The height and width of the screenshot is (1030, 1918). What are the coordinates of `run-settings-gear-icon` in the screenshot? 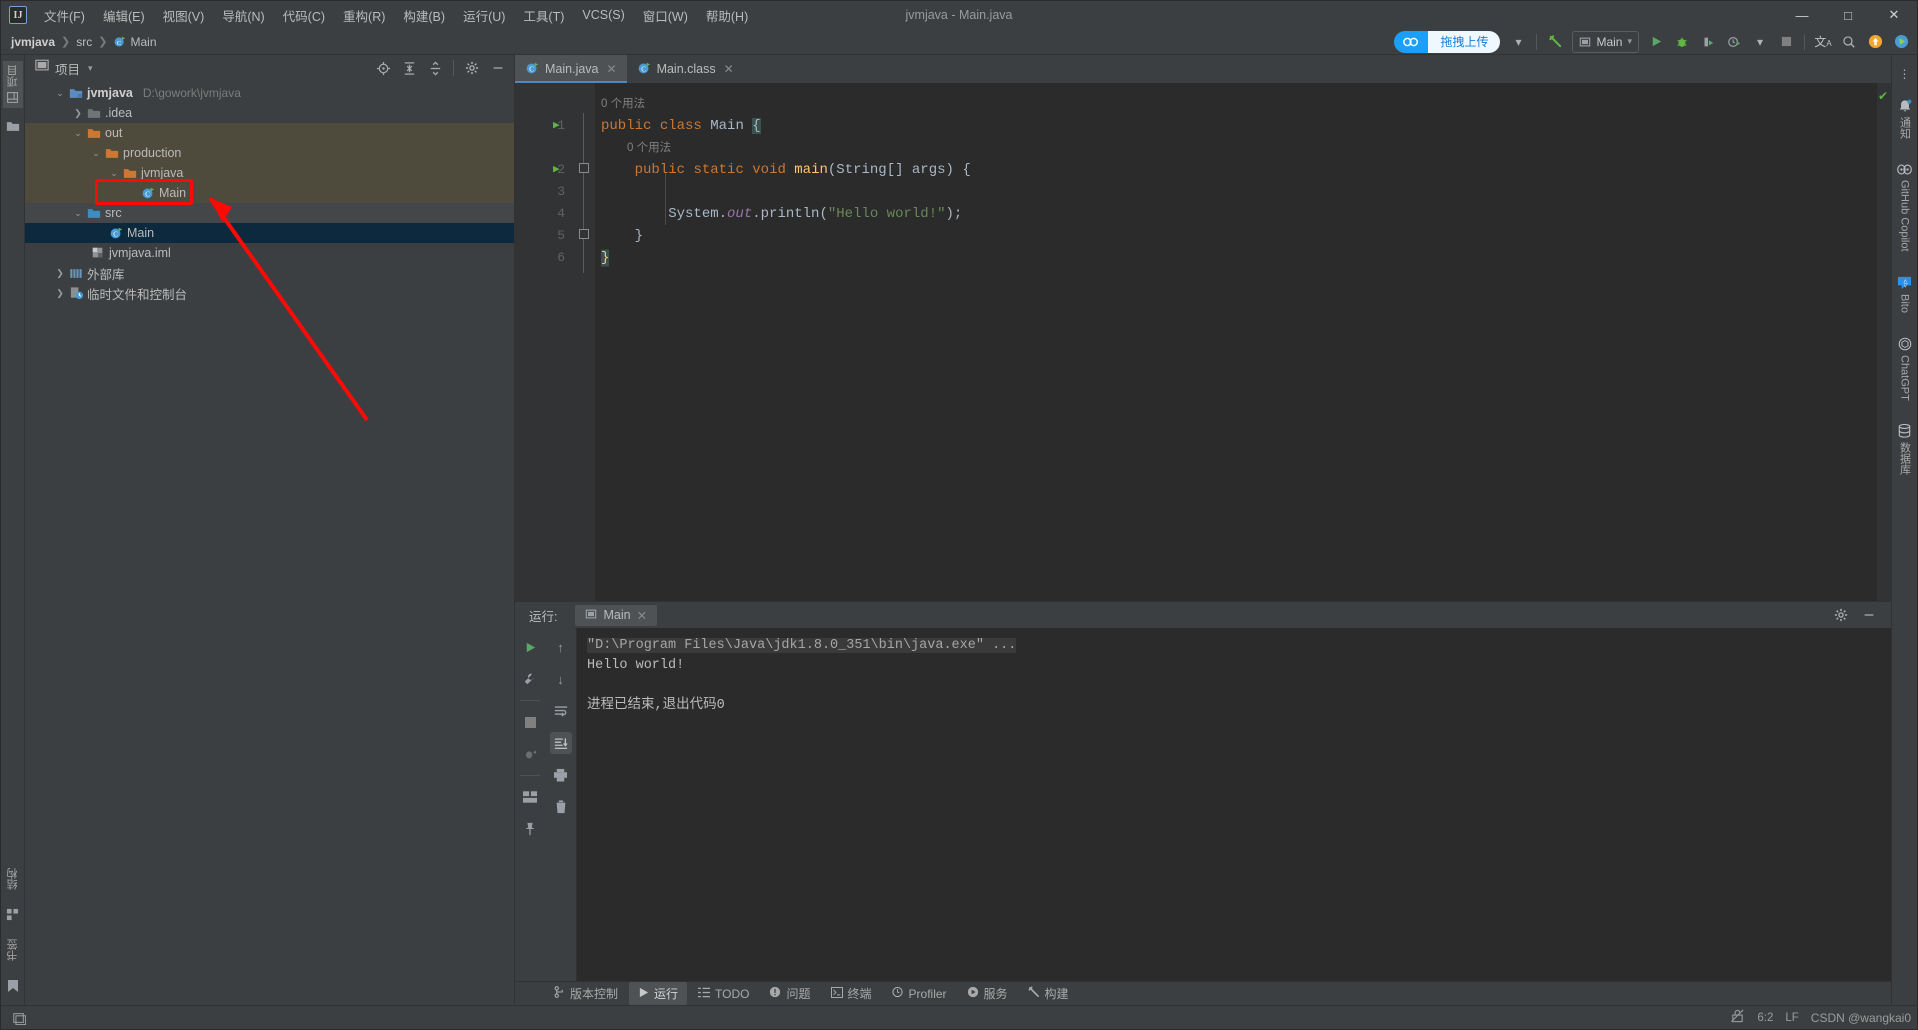 It's located at (1841, 615).